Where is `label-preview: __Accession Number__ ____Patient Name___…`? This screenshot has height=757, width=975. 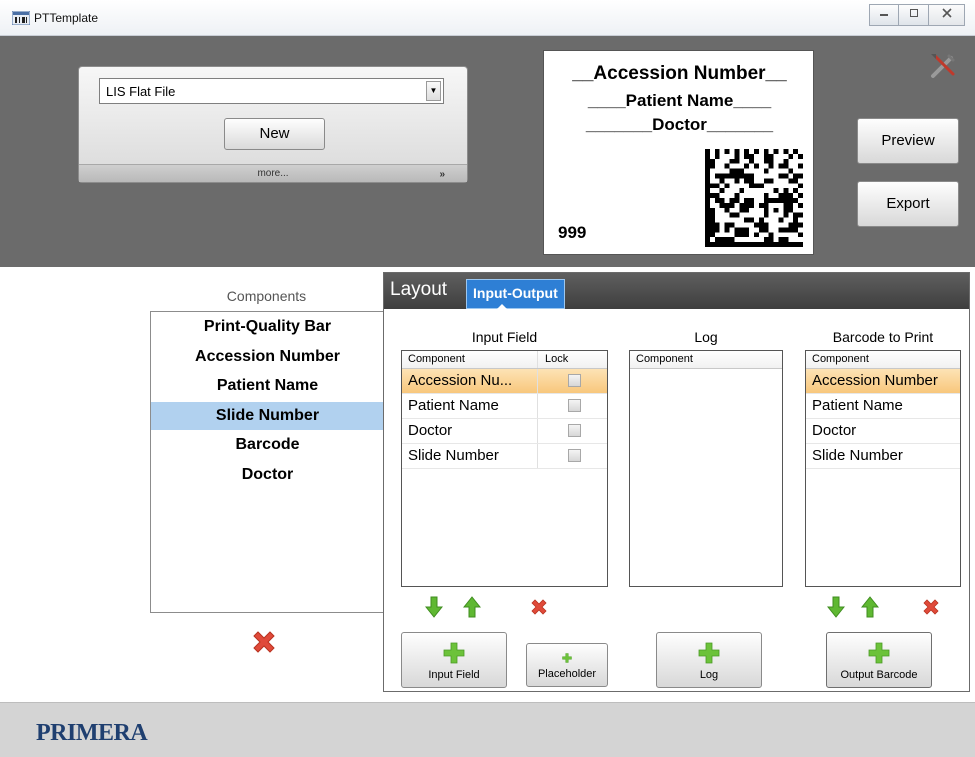 label-preview: __Accession Number__ ____Patient Name___… is located at coordinates (678, 152).